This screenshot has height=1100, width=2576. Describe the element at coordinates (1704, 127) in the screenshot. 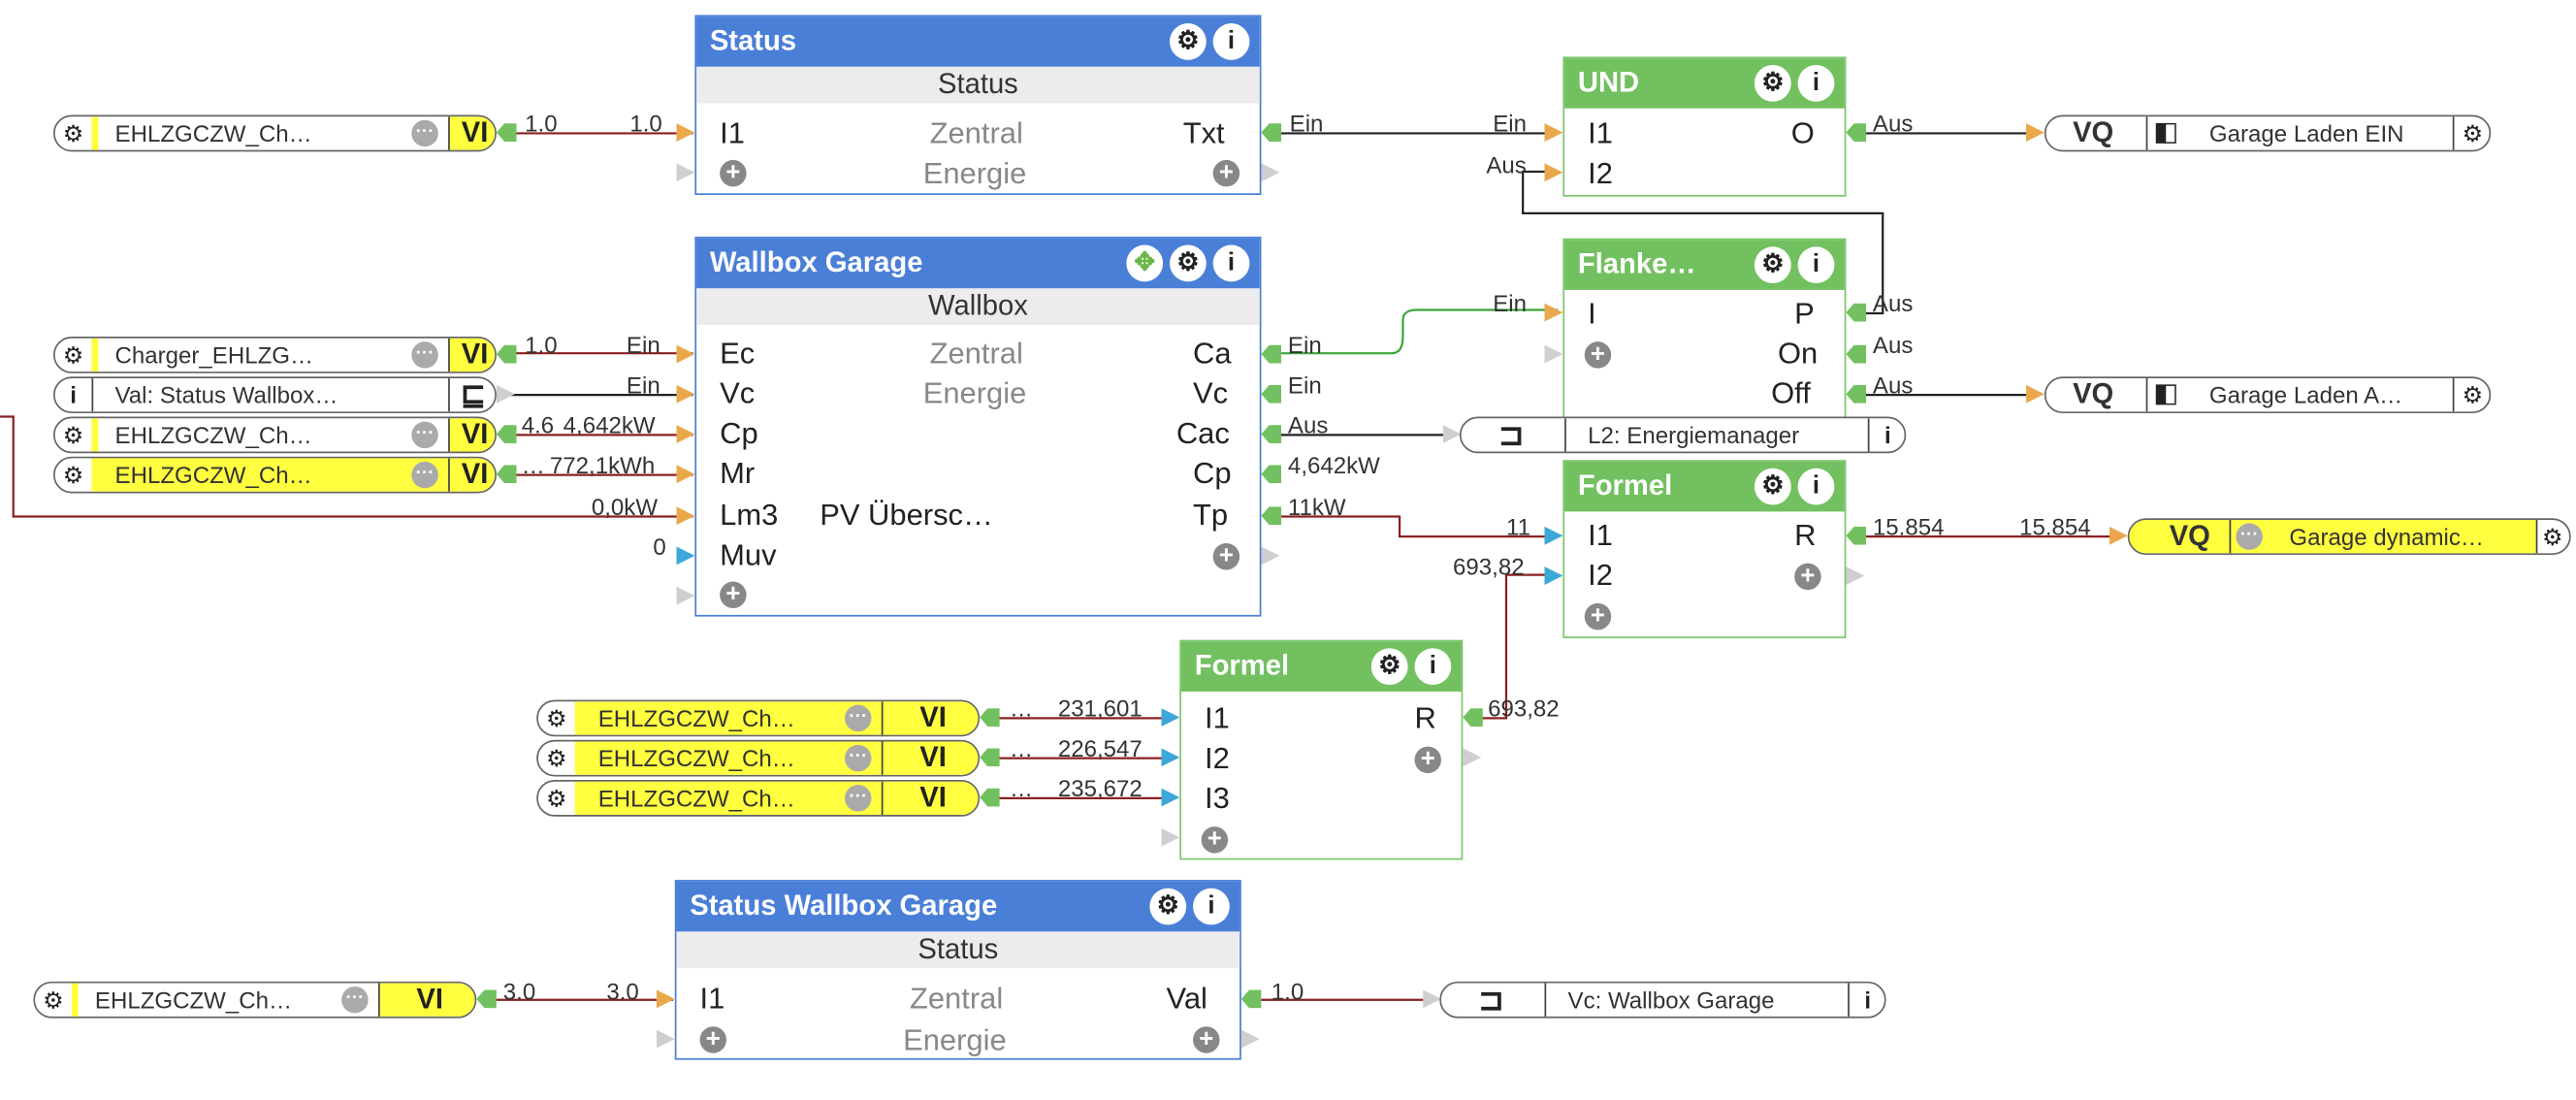

I see `und-block: UND ⚙ i I1 I2 O` at that location.